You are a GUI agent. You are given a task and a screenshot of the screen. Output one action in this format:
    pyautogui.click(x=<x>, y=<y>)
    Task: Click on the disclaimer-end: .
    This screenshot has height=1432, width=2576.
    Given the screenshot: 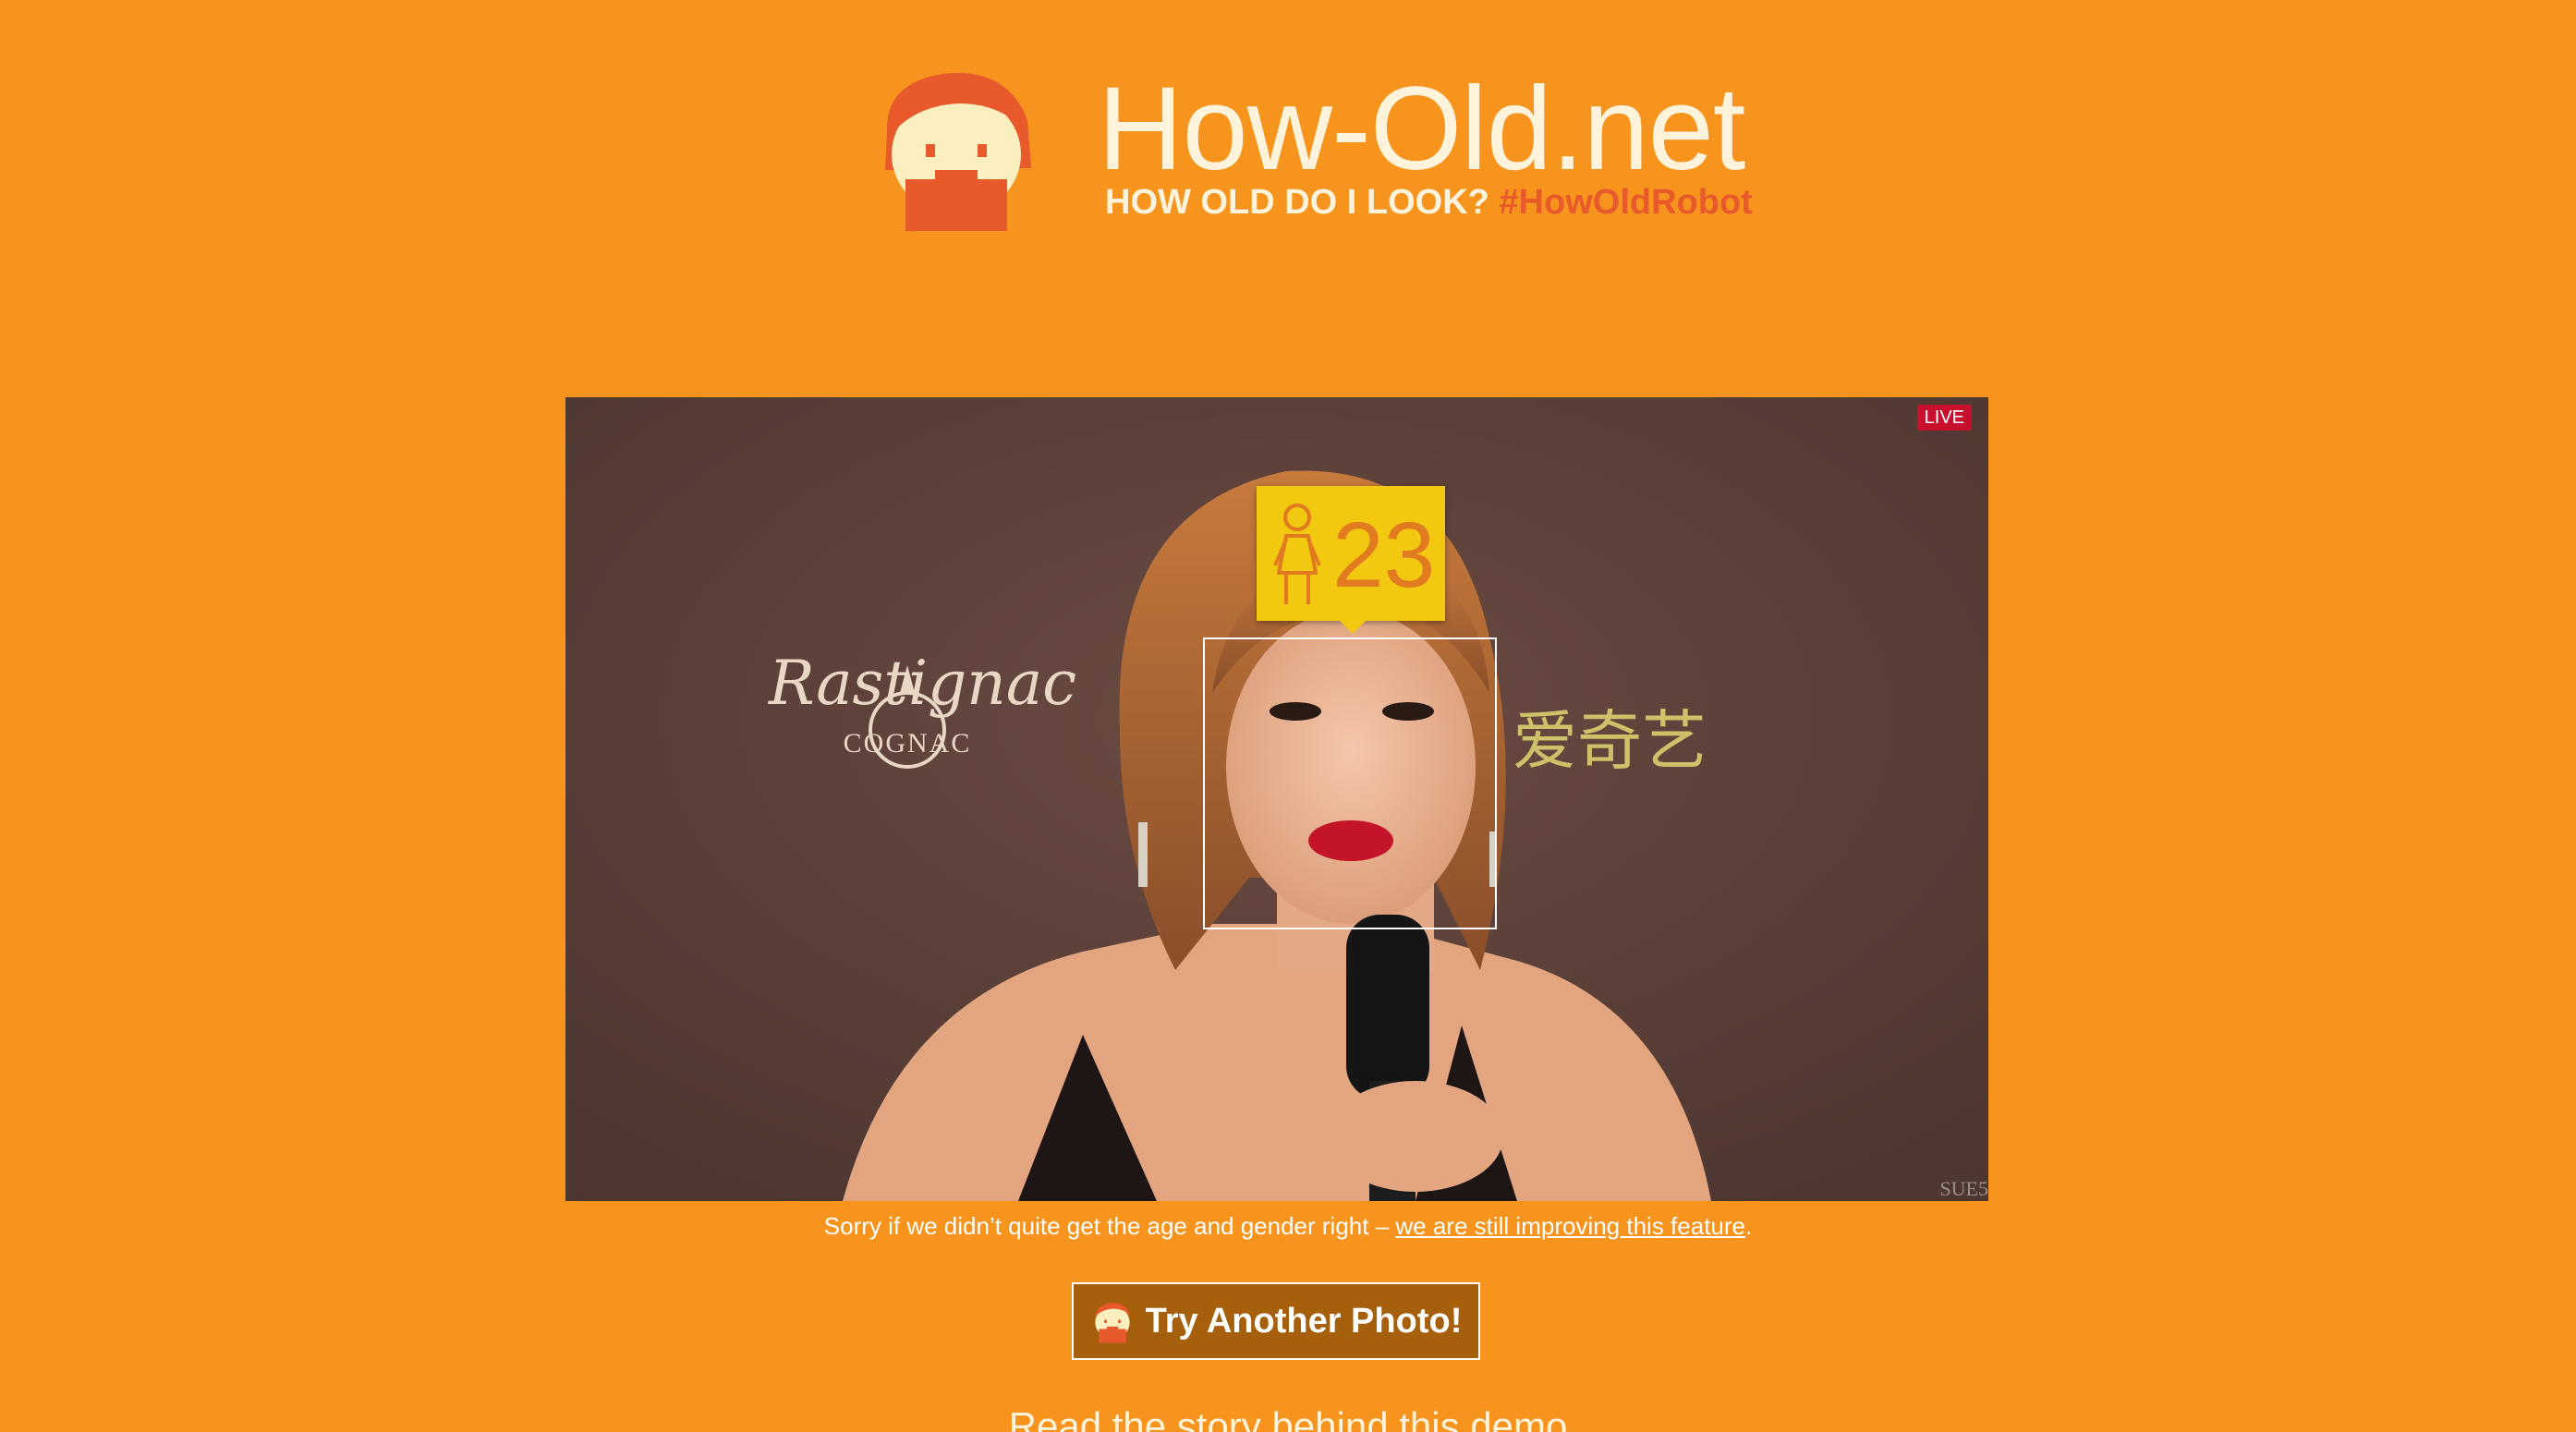 What is the action you would take?
    pyautogui.click(x=1749, y=1226)
    